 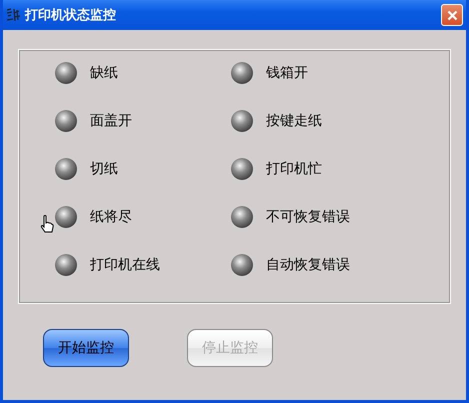 What do you see at coordinates (104, 73) in the screenshot?
I see `indicator-label: 缺纸` at bounding box center [104, 73].